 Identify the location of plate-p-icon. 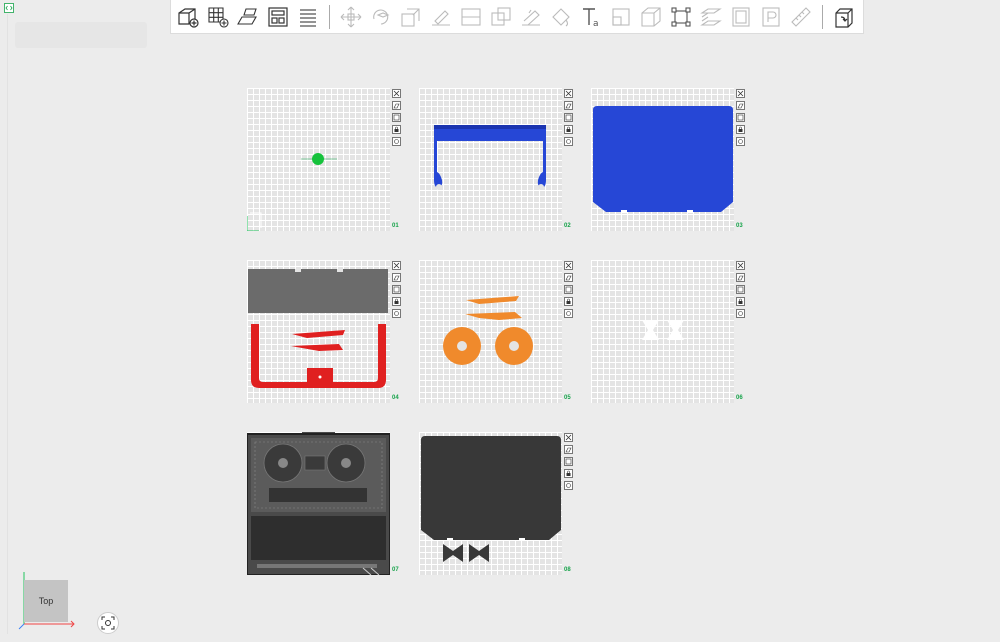
(741, 17).